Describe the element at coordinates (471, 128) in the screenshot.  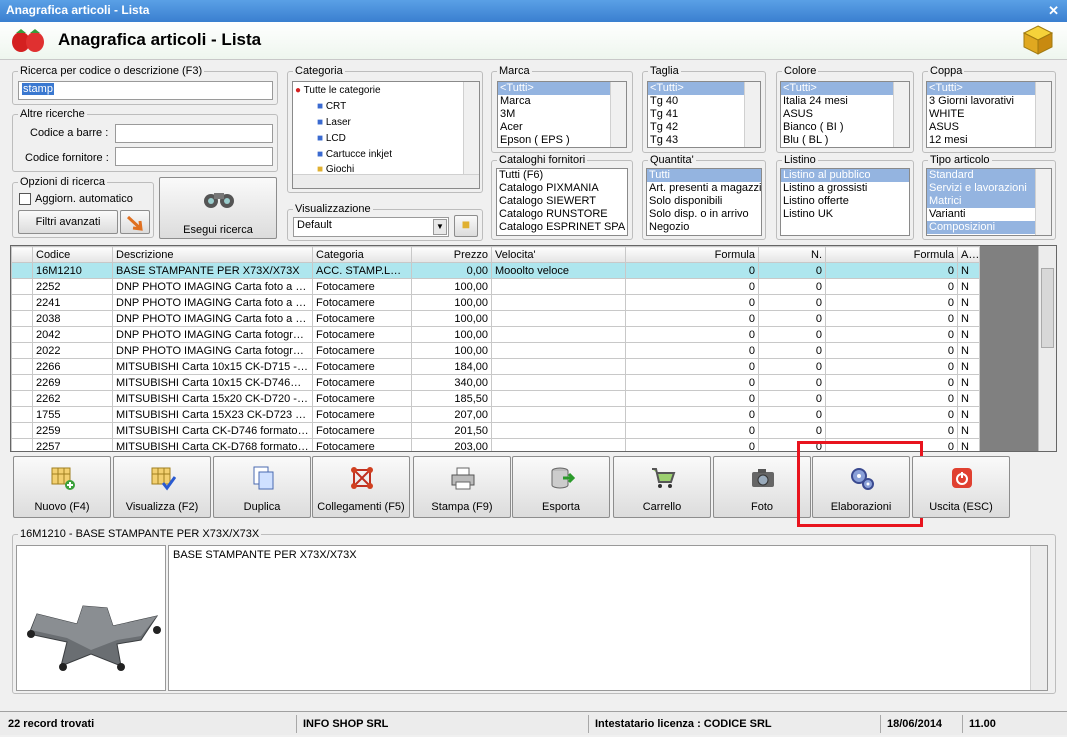
I see `category-vscrollbar` at that location.